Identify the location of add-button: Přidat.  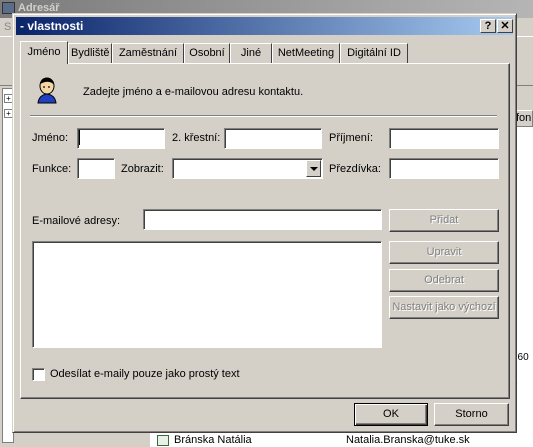
(444, 220).